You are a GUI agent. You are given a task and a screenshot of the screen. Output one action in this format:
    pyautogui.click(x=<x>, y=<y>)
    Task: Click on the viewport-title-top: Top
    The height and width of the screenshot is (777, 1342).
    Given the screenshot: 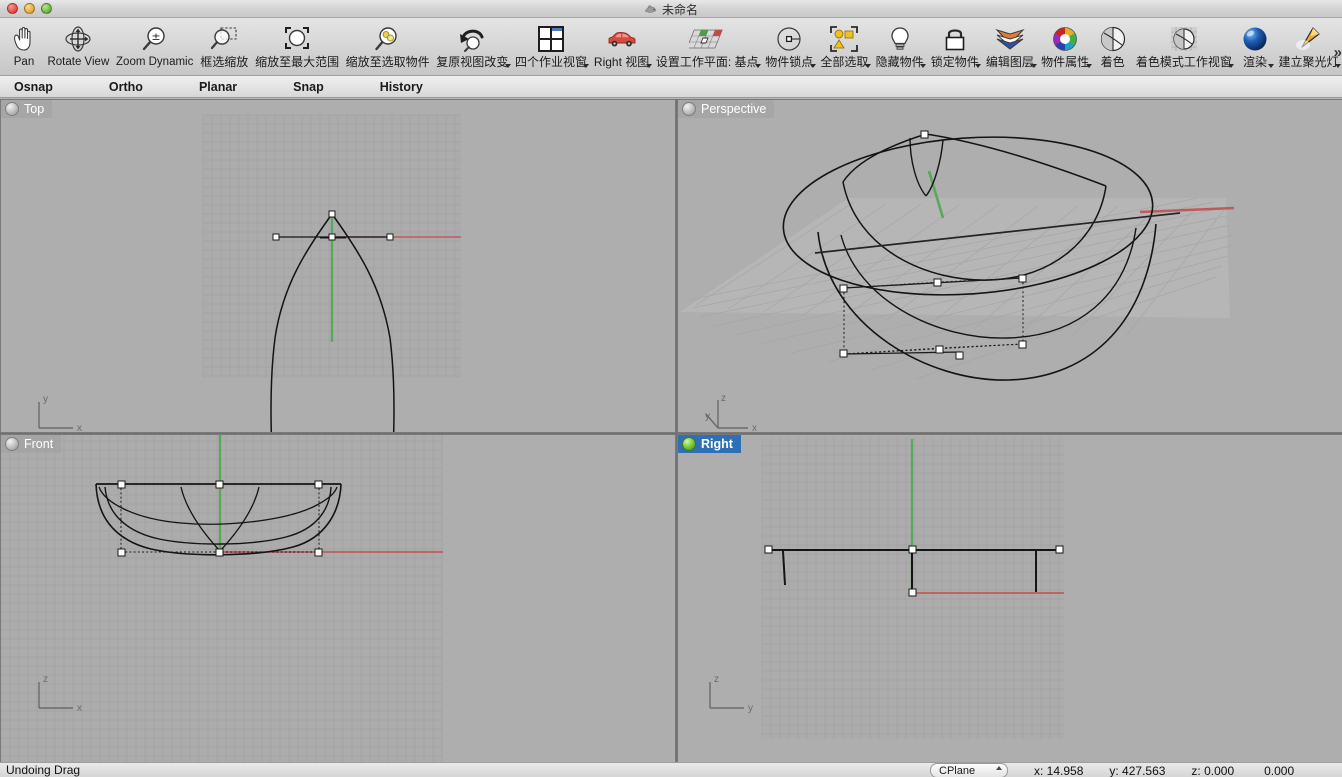 What is the action you would take?
    pyautogui.click(x=27, y=109)
    